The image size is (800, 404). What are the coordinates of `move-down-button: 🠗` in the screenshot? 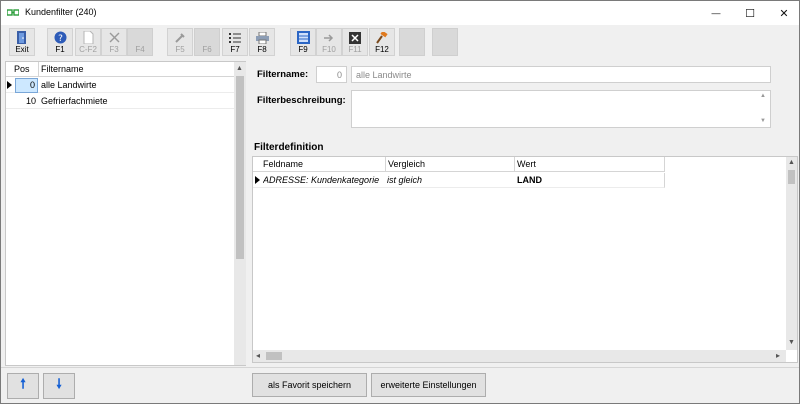 It's located at (59, 386).